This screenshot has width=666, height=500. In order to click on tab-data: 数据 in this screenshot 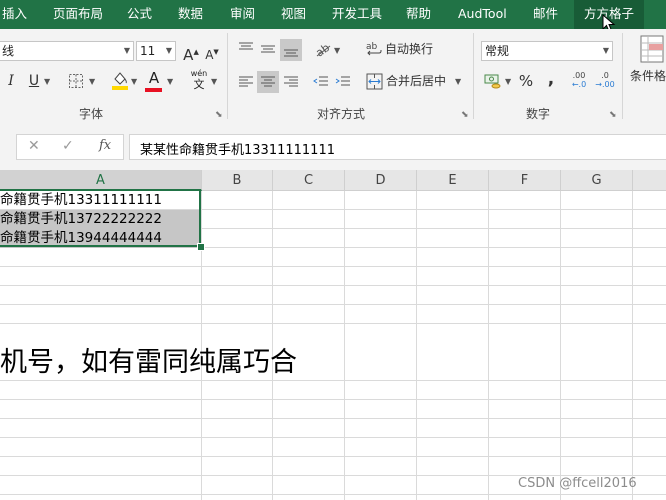, I will do `click(190, 14)`.